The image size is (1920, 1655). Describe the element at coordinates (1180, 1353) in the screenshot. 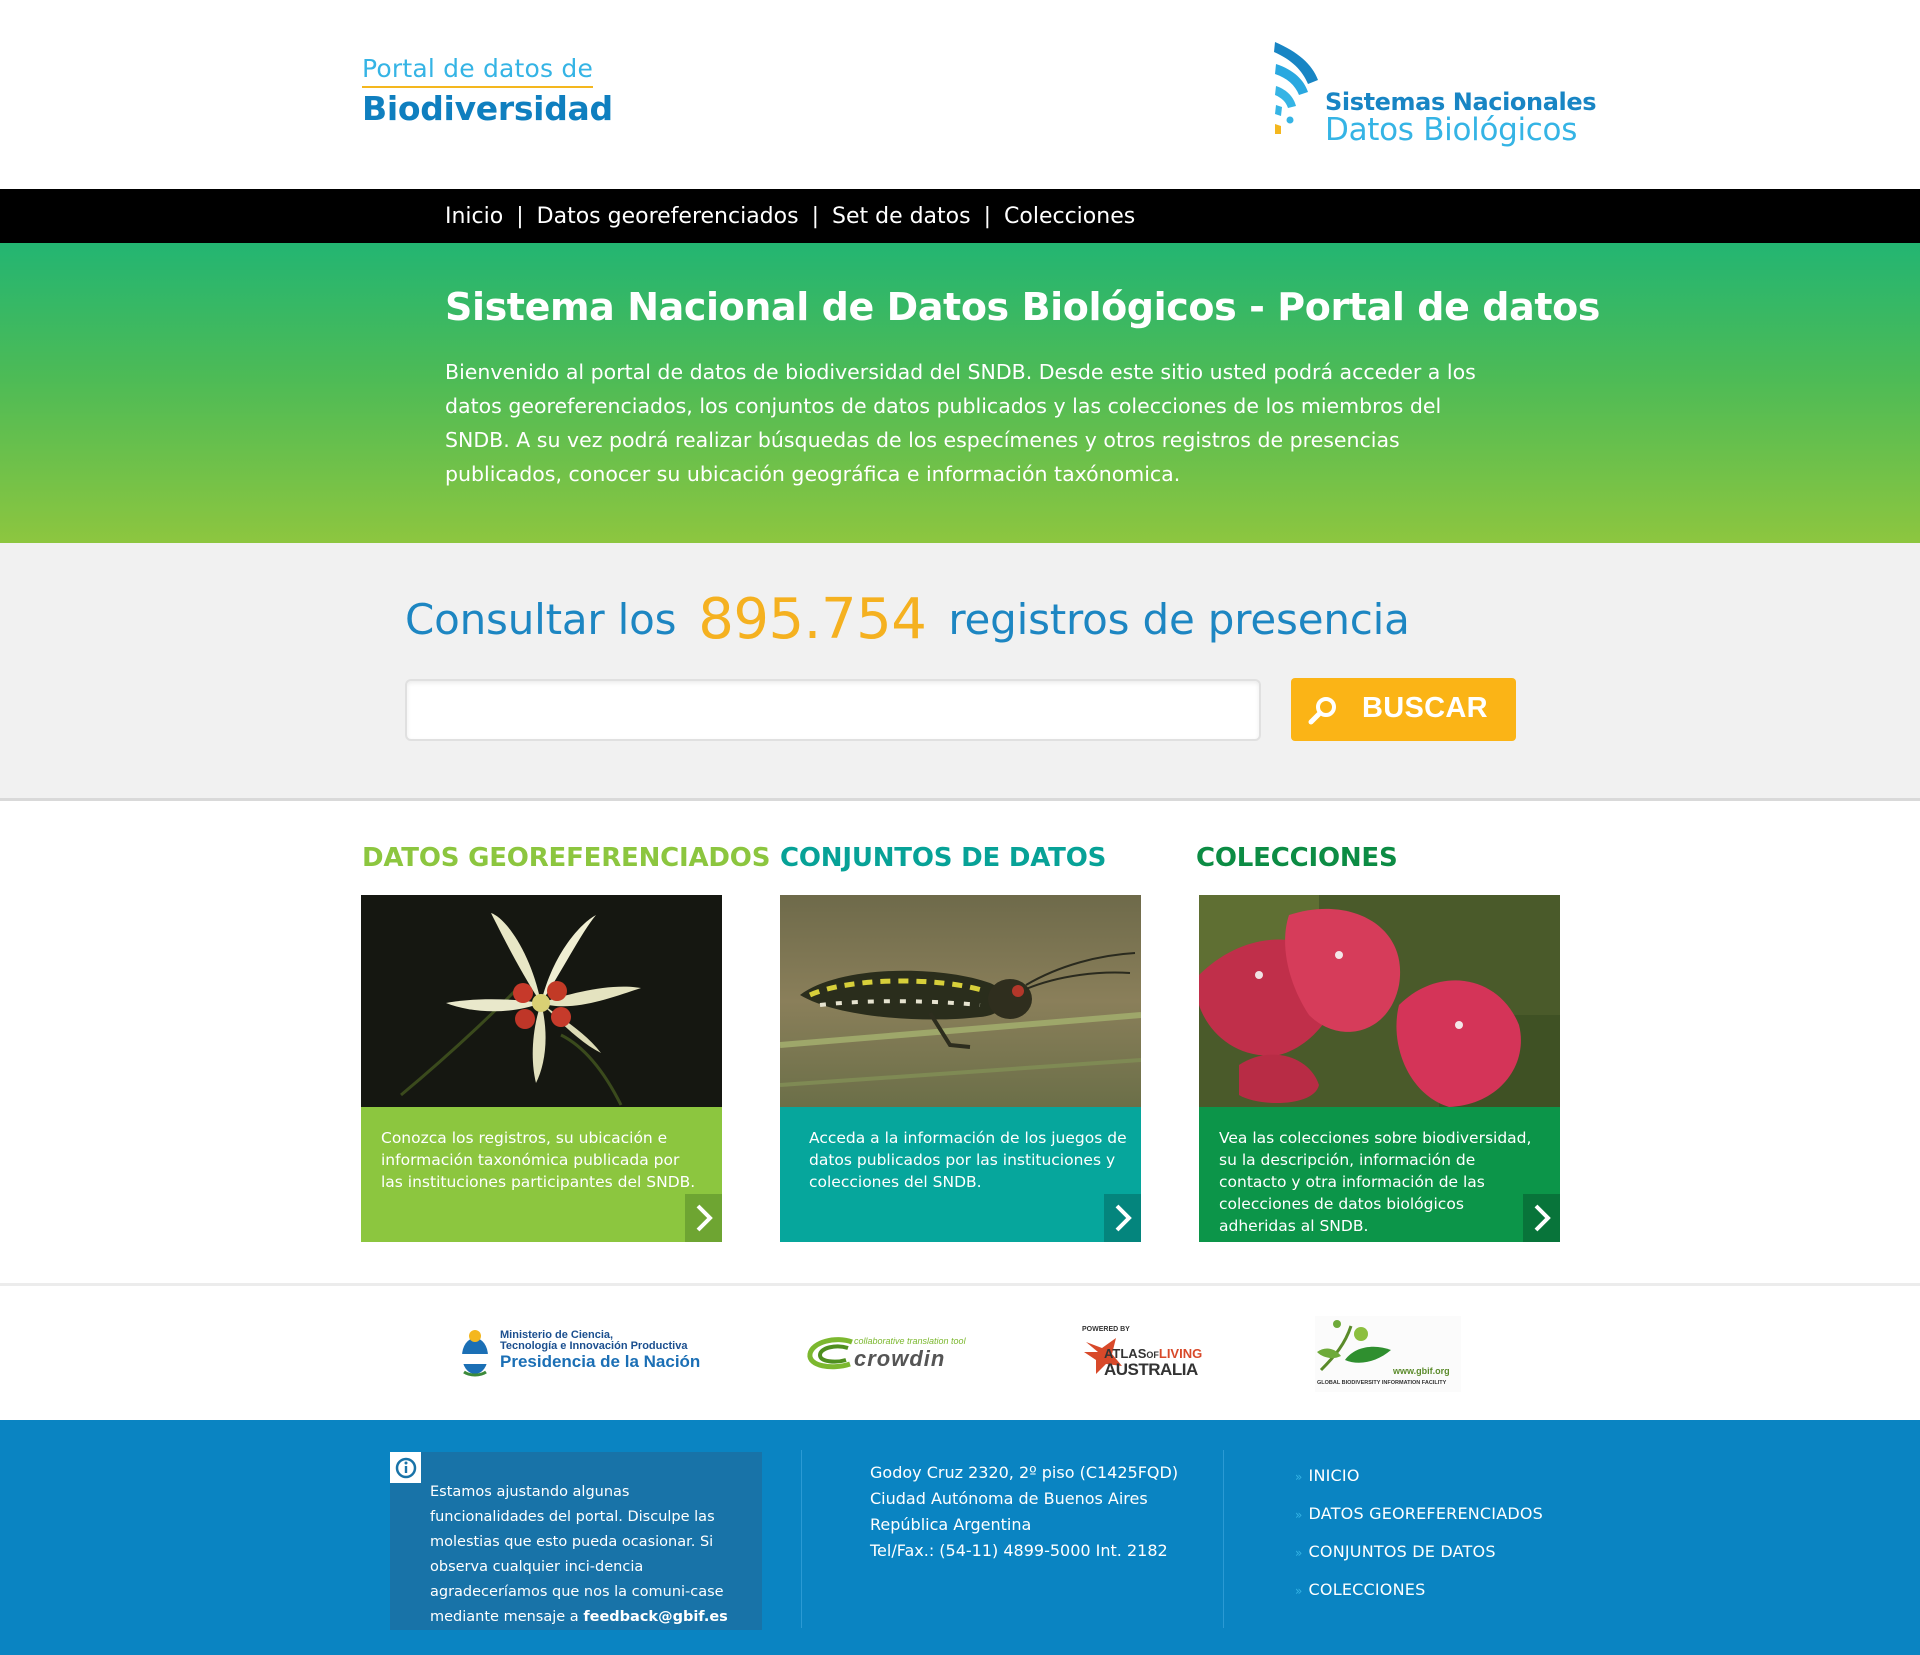

I see `ala-living: LIVING` at that location.